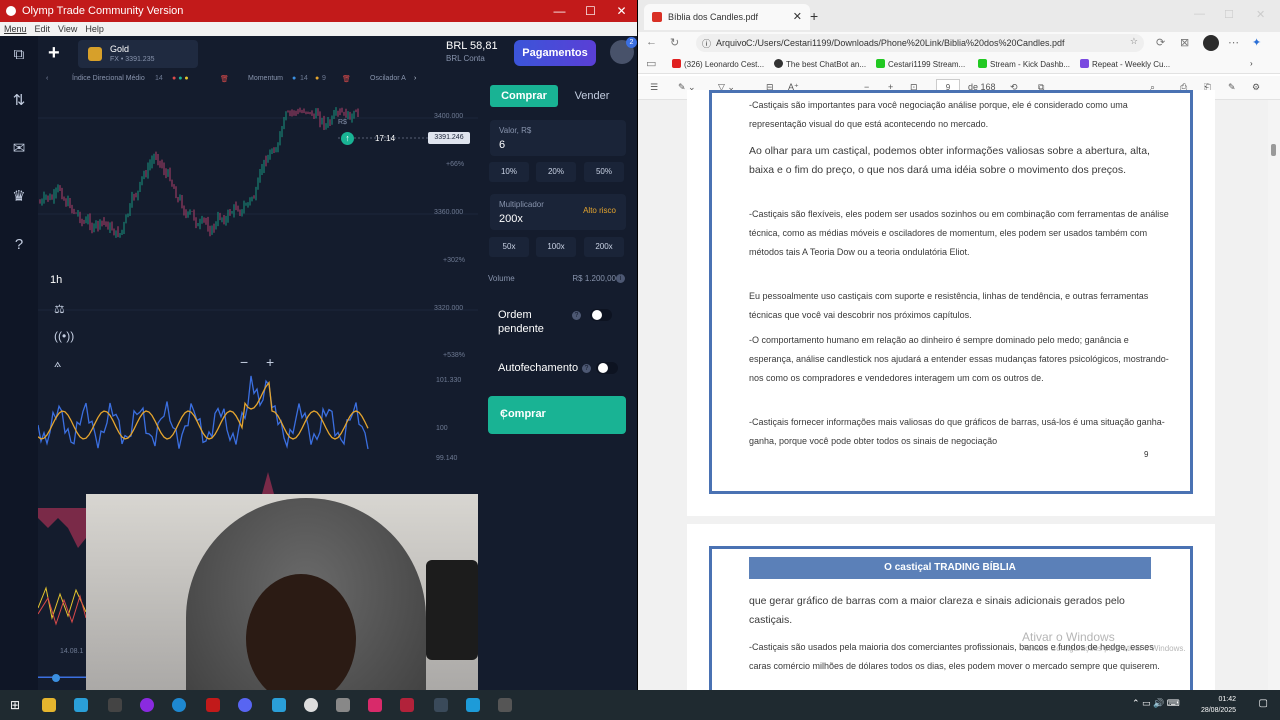 Image resolution: width=1280 pixels, height=720 pixels. Describe the element at coordinates (558, 138) in the screenshot. I see `amount-field: Valor, R$ 6` at that location.